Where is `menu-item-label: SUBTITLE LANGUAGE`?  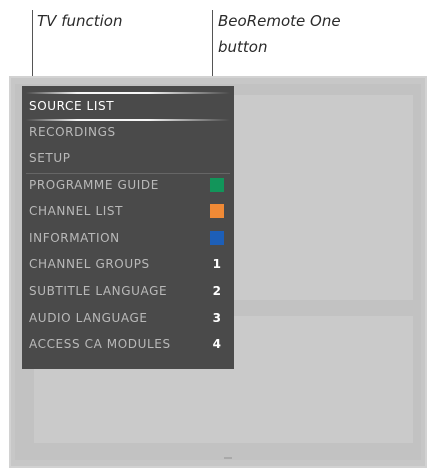 menu-item-label: SUBTITLE LANGUAGE is located at coordinates (98, 291).